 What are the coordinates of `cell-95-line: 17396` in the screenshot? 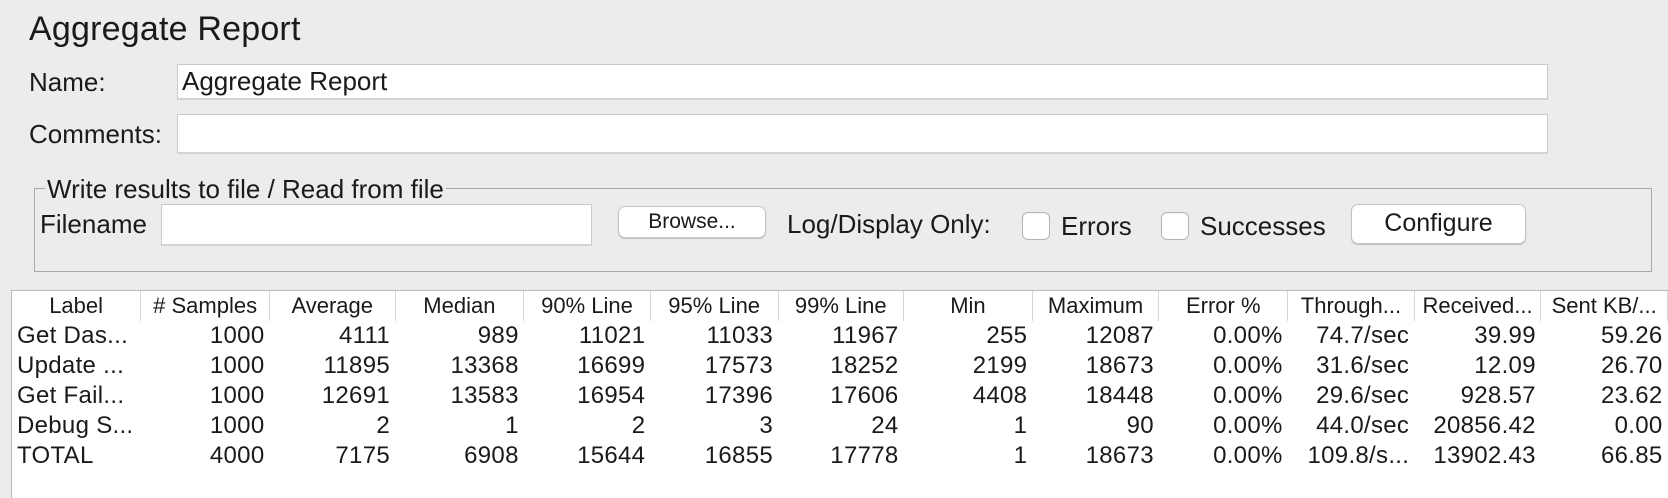 It's located at (739, 395).